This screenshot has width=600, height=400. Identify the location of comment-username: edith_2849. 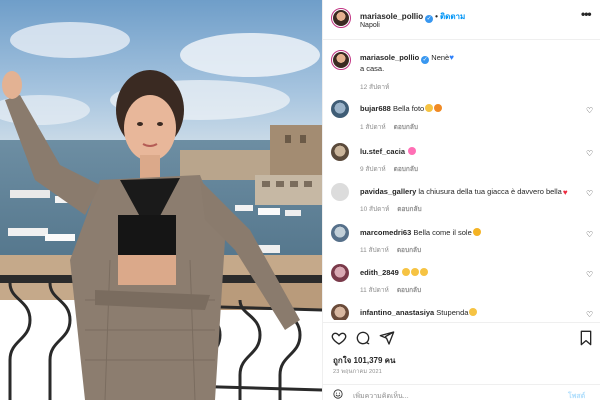
(379, 272).